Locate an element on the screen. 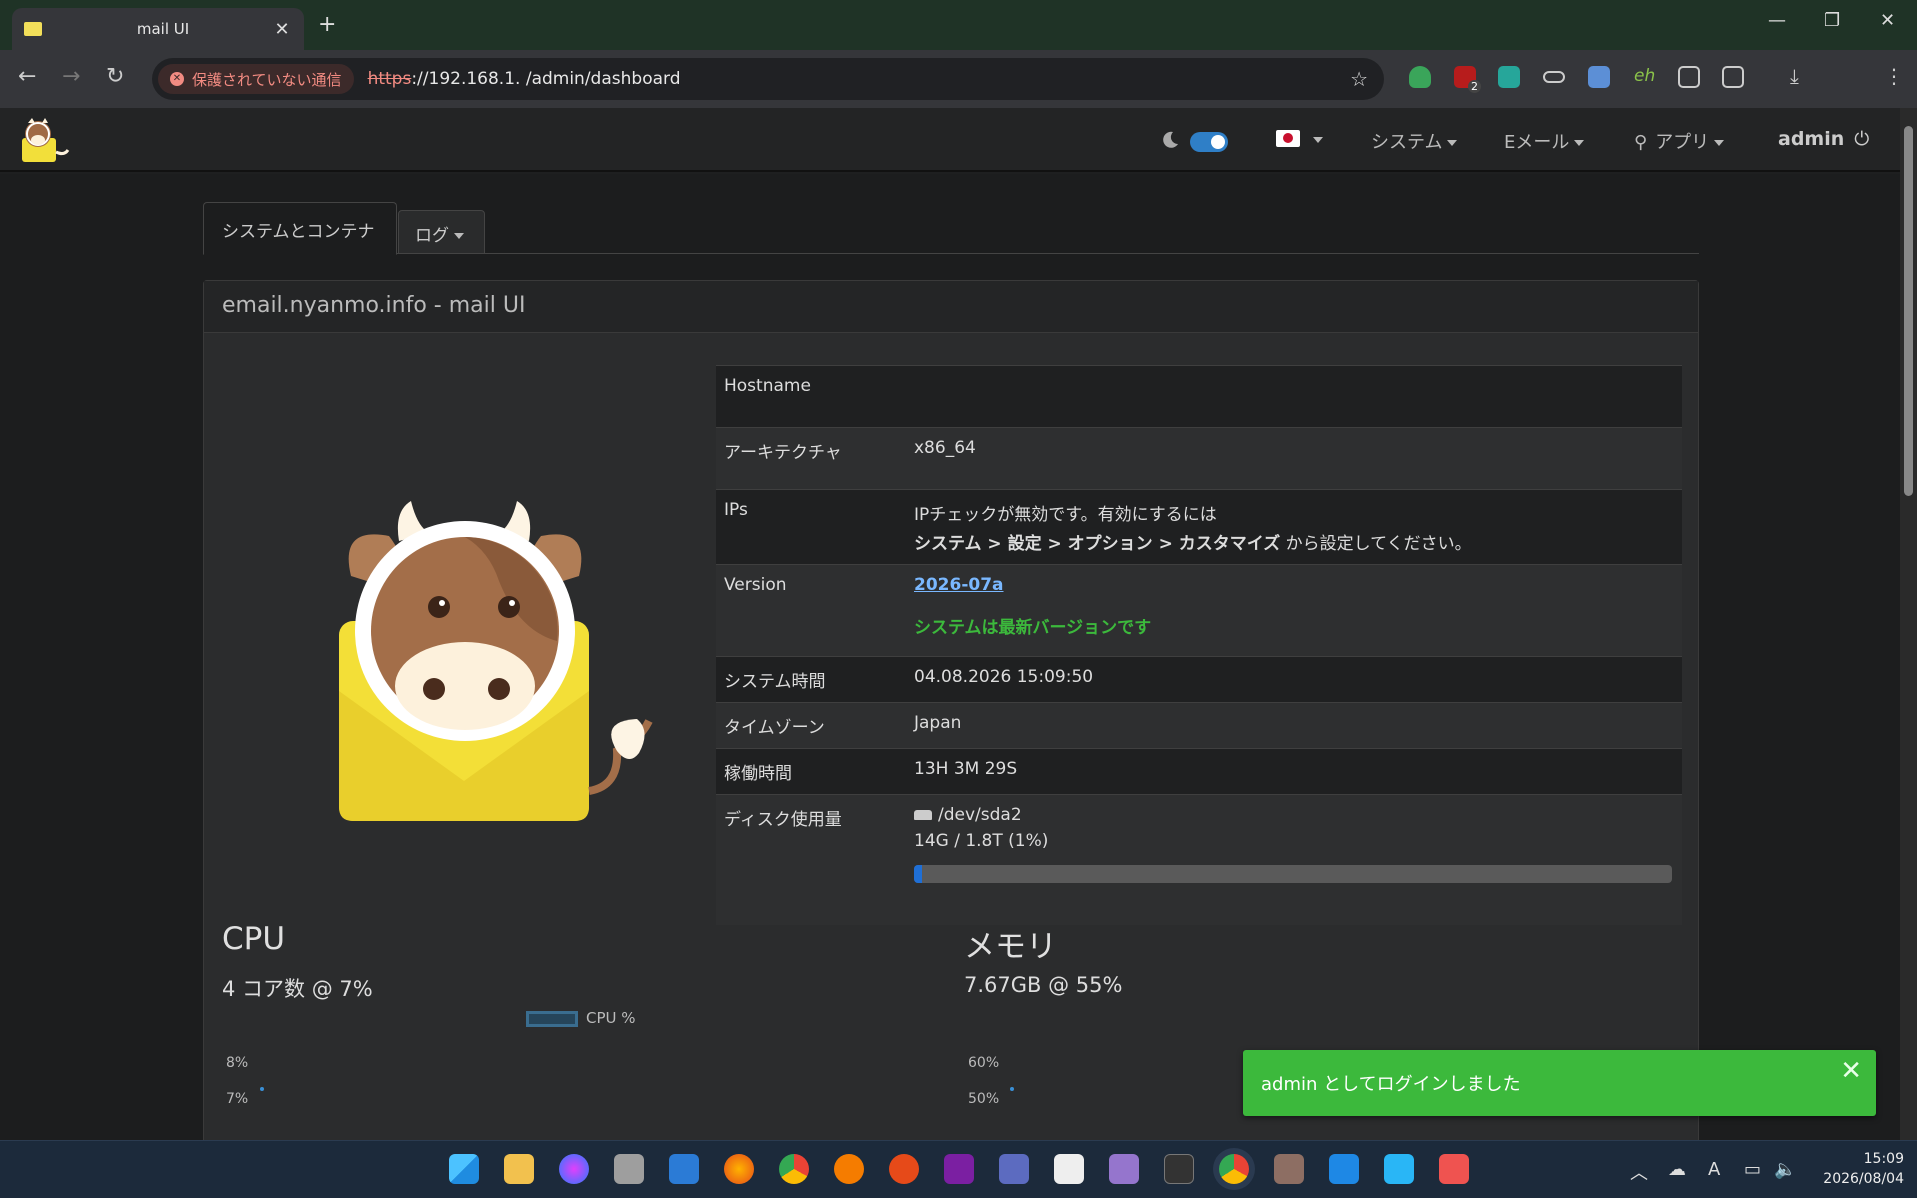 The image size is (1917, 1198). remote-desktop-icon is located at coordinates (1014, 1169).